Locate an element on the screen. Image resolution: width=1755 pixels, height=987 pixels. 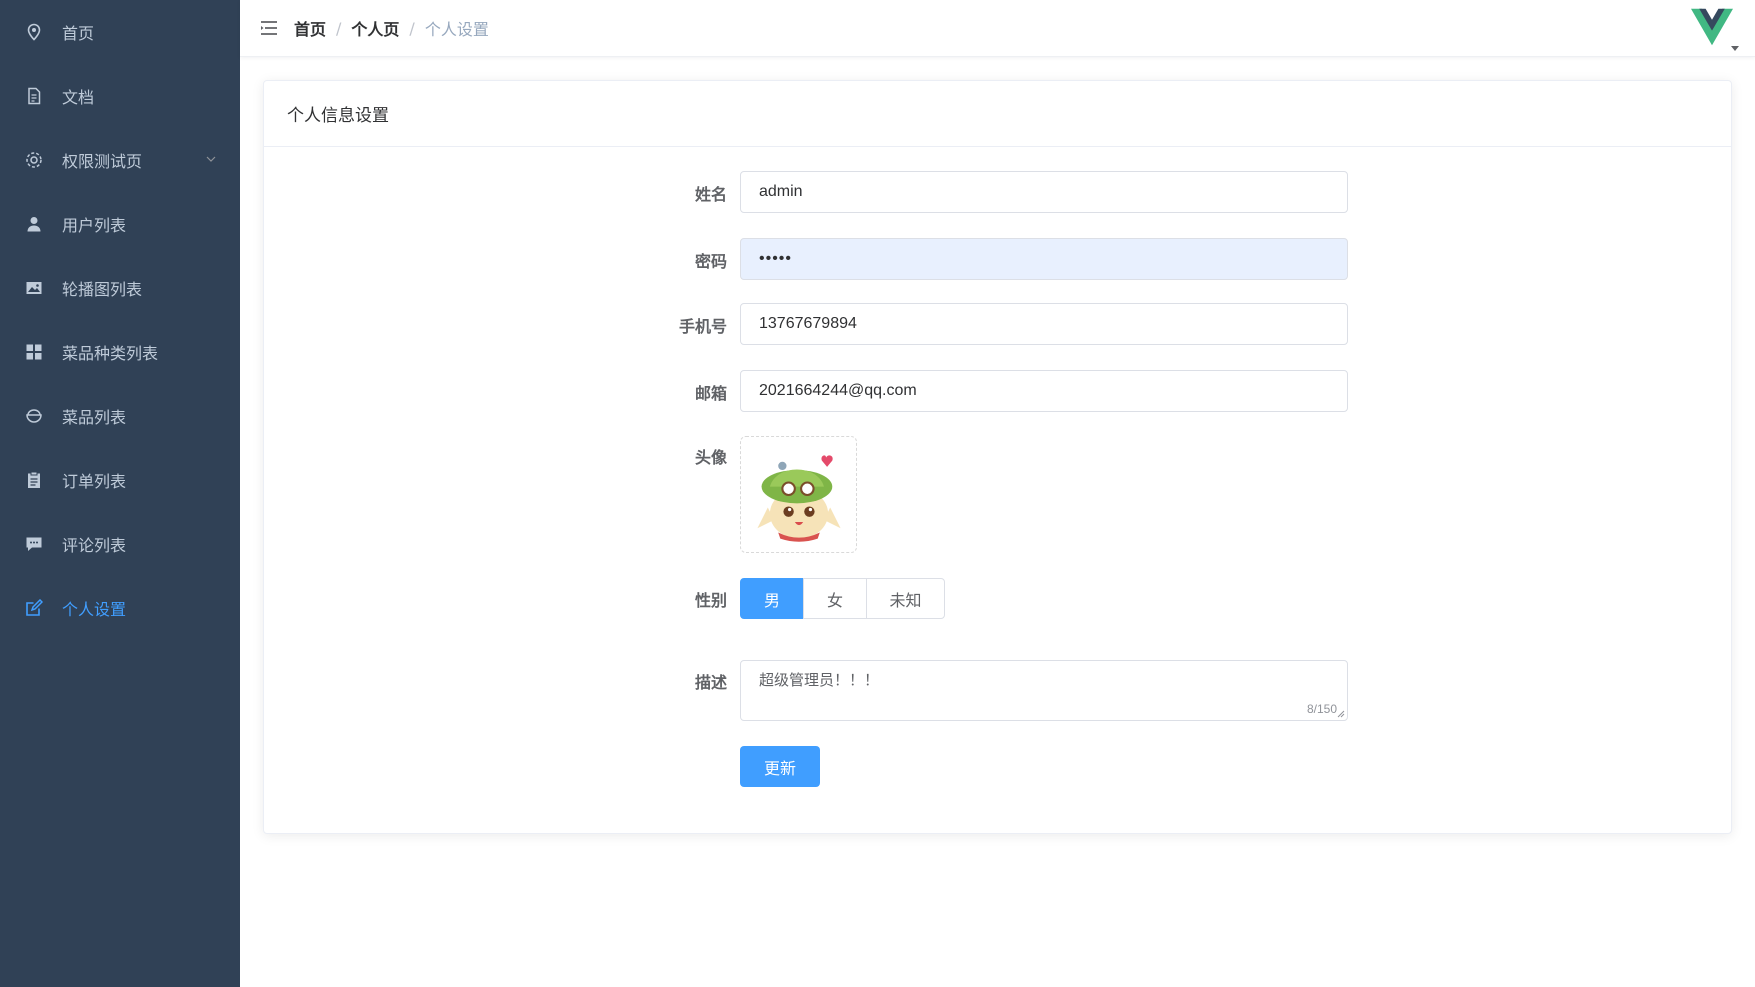
sidebar-item-docs: 文档 is located at coordinates (120, 96).